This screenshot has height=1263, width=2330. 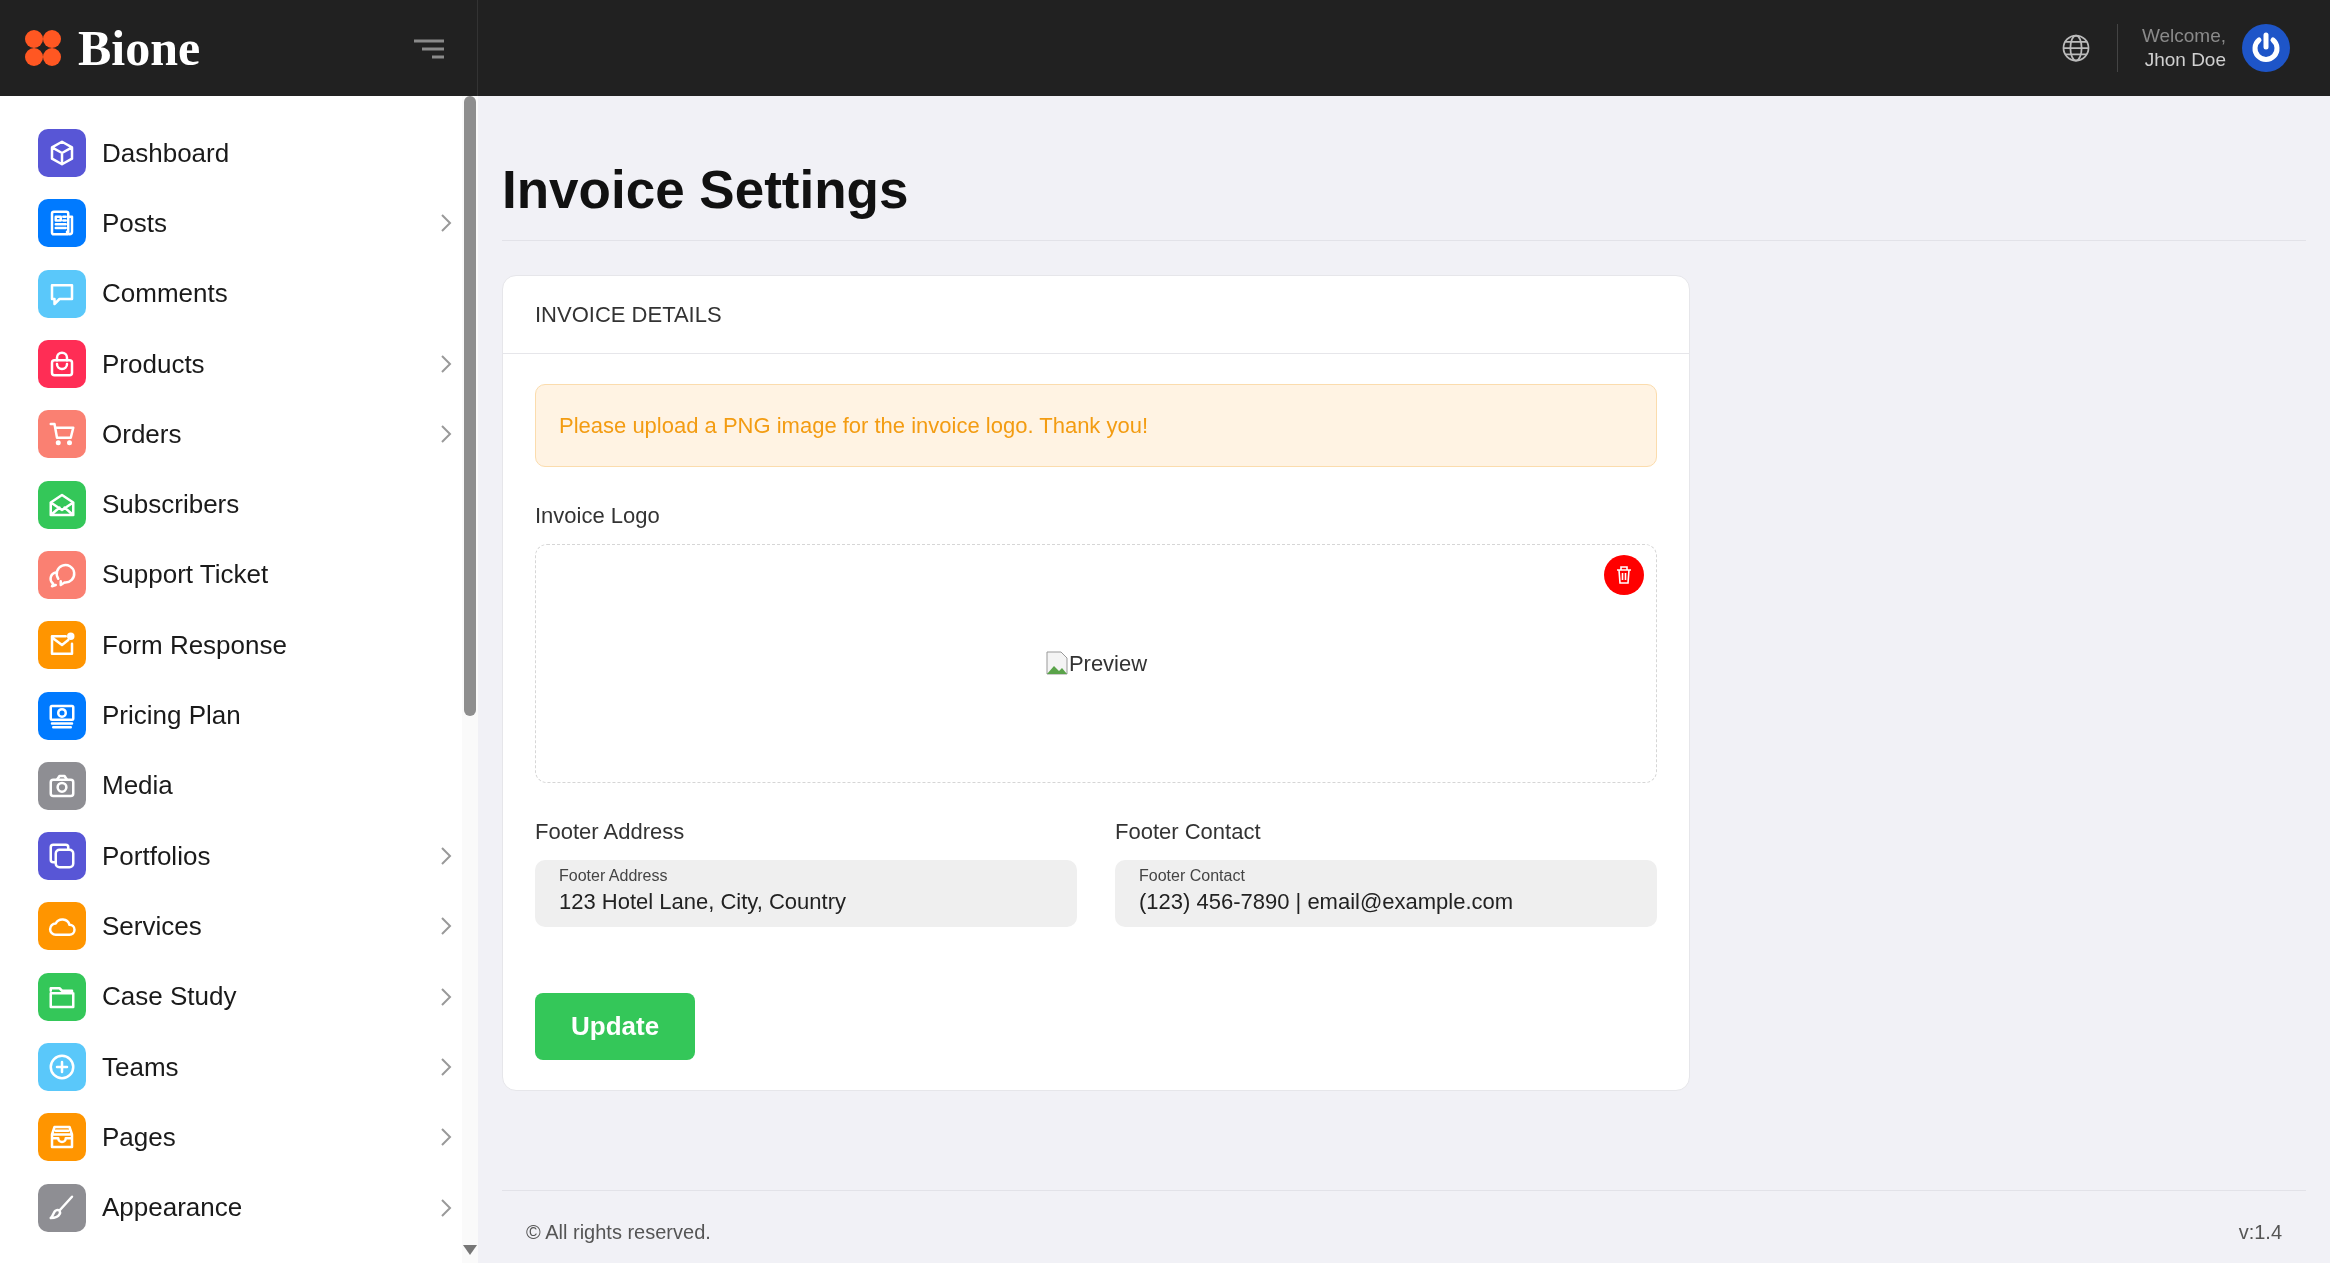 What do you see at coordinates (247, 223) in the screenshot?
I see `sidebar-item: Posts` at bounding box center [247, 223].